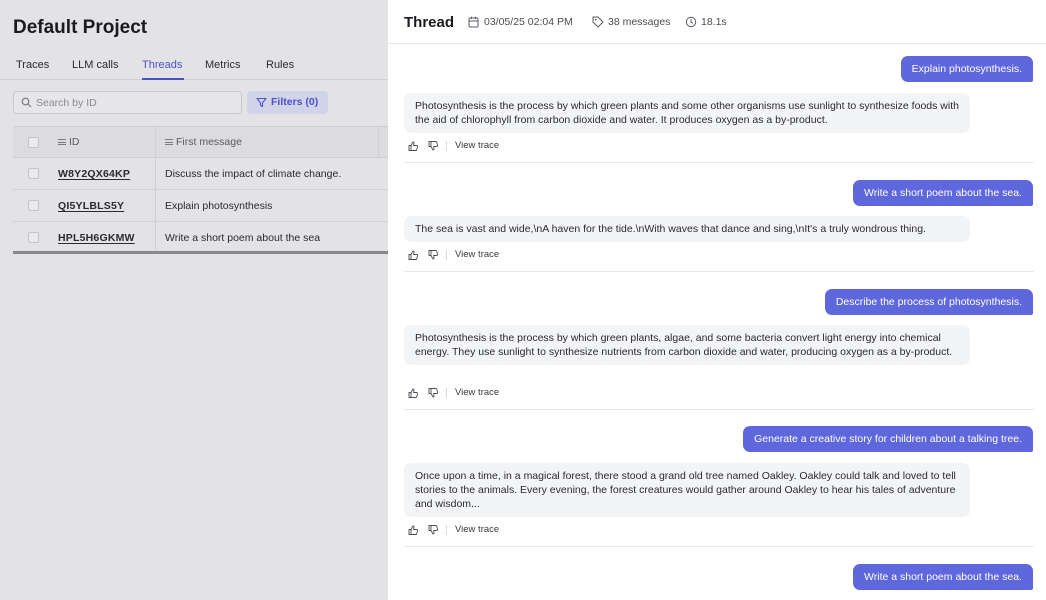 This screenshot has width=1046, height=600. What do you see at coordinates (136, 103) in the screenshot?
I see `search-input` at bounding box center [136, 103].